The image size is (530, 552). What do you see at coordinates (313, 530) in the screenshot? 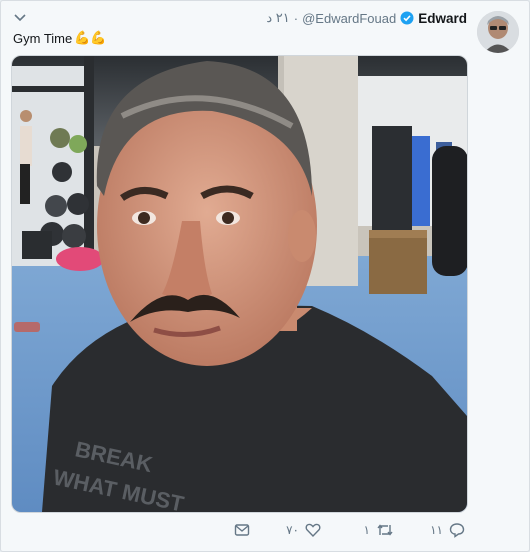
I see `heart-icon` at bounding box center [313, 530].